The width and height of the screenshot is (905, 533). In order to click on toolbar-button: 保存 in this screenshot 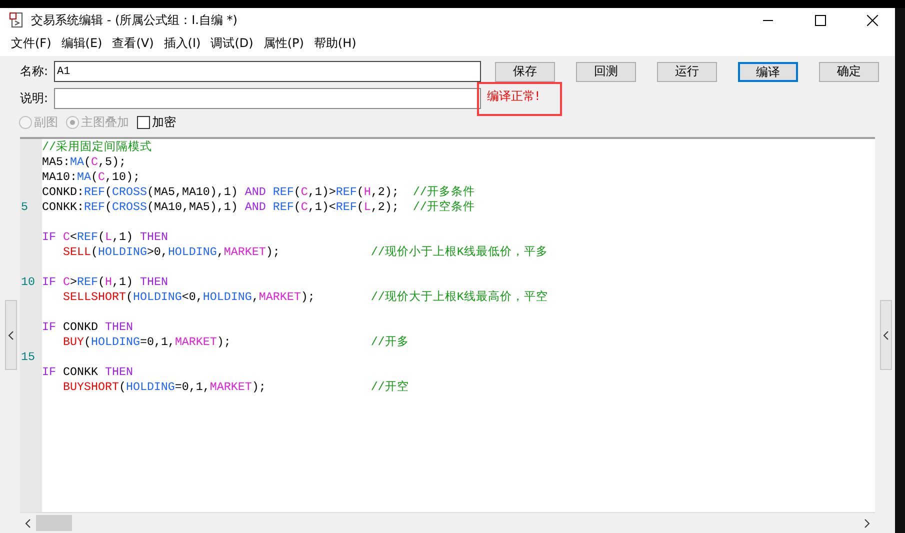, I will do `click(525, 72)`.